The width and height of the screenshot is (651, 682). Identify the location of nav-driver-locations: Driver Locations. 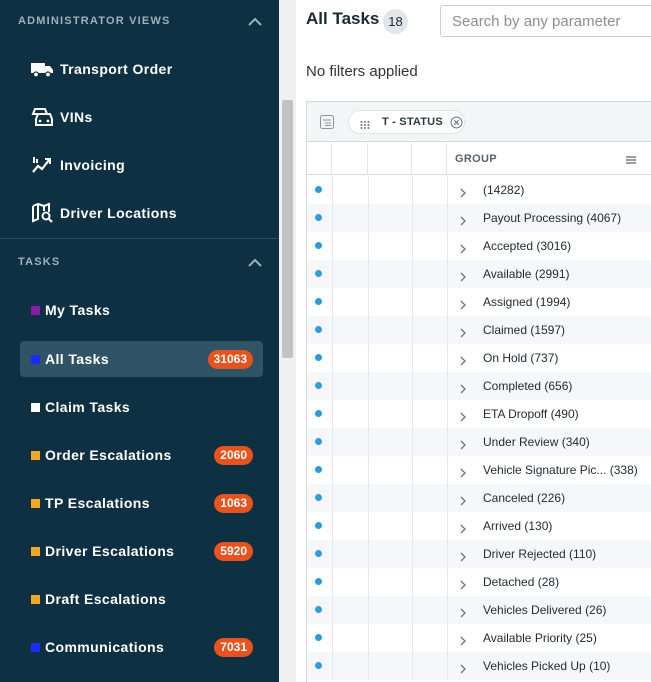
(141, 213).